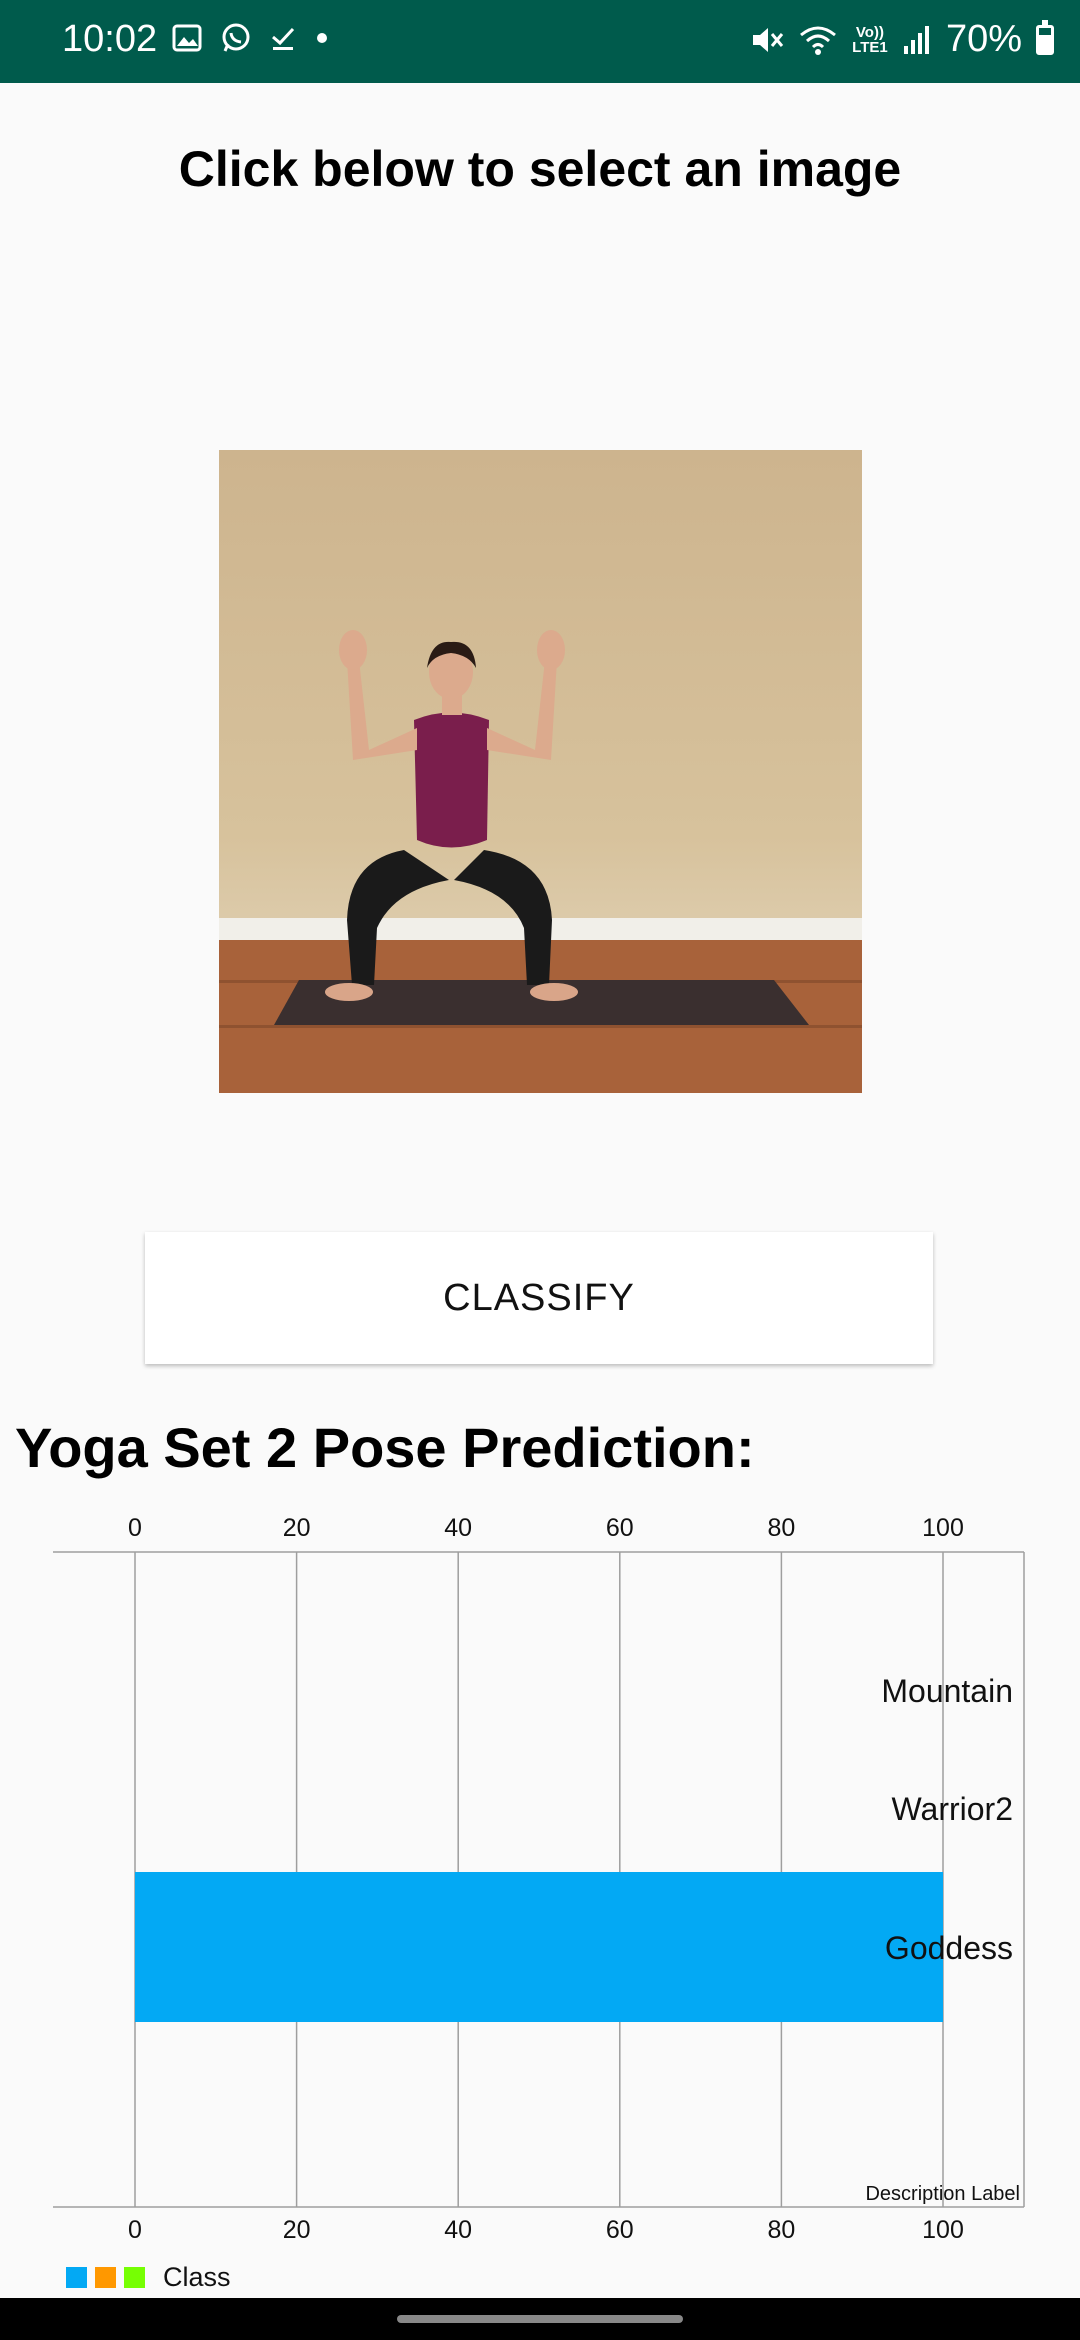  I want to click on x-tick-label-top: 0, so click(135, 1528).